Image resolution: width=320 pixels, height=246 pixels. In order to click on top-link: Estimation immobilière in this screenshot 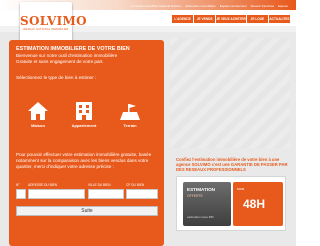, I will do `click(201, 6)`.